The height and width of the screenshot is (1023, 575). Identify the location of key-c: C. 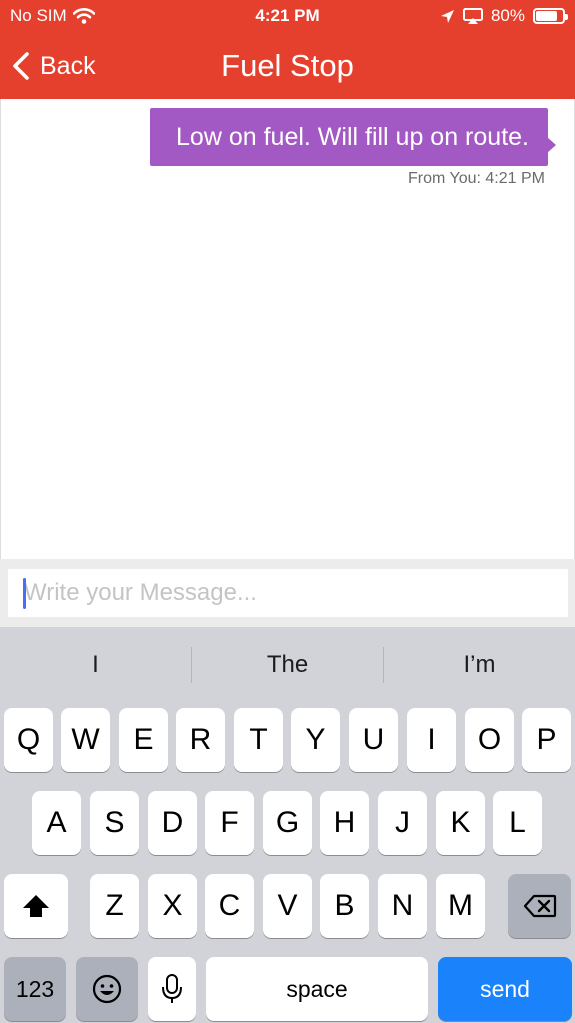
(229, 906).